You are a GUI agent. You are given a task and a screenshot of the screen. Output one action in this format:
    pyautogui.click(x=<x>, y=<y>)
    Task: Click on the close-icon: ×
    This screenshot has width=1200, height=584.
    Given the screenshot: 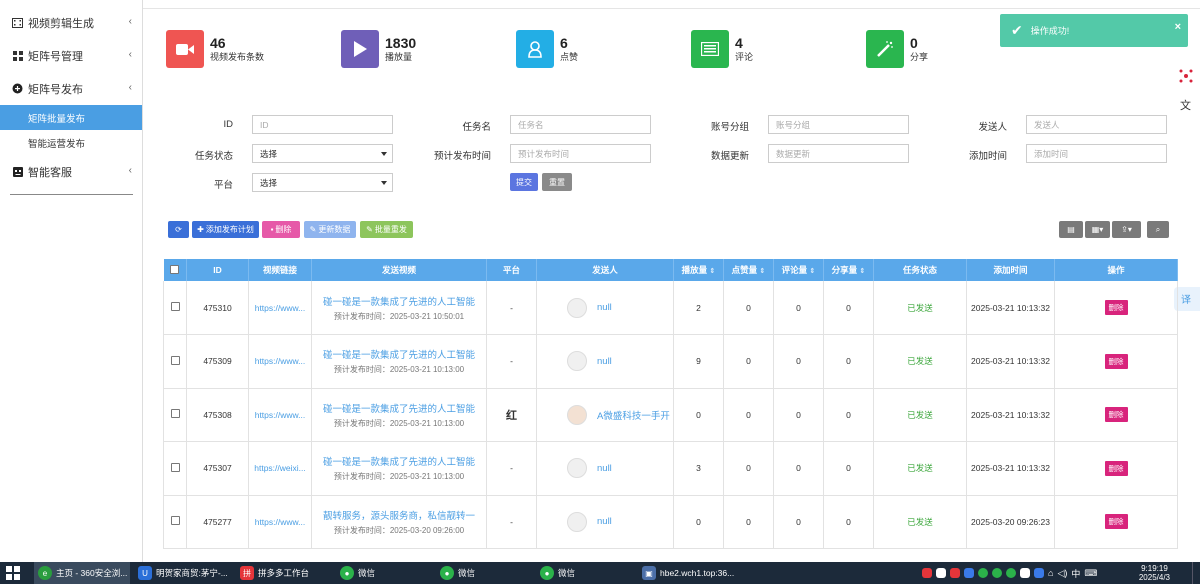 What is the action you would take?
    pyautogui.click(x=1178, y=27)
    